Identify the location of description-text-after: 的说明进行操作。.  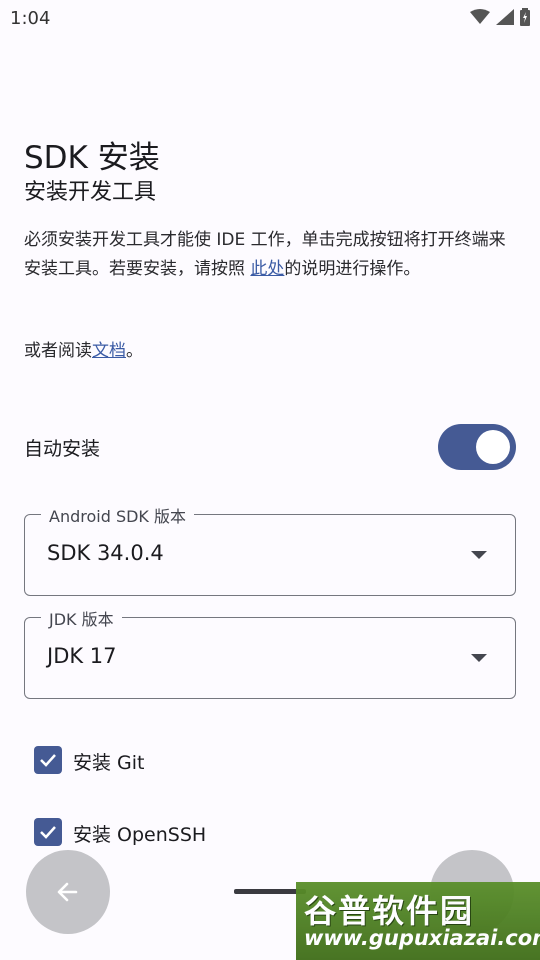
(352, 269).